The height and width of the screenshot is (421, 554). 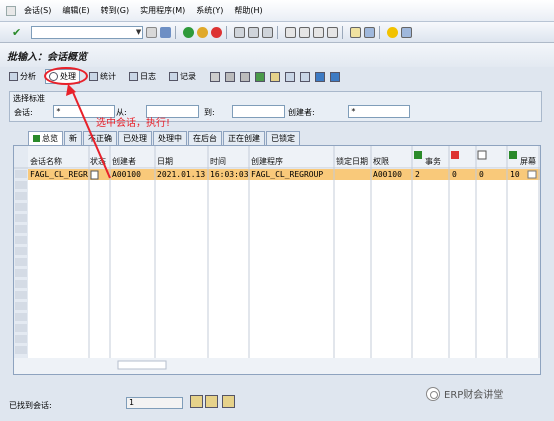 I want to click on first-page-icon, so click(x=291, y=32).